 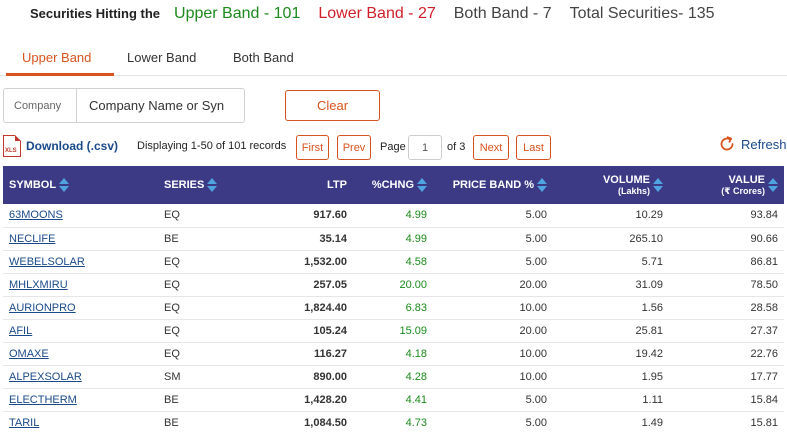 What do you see at coordinates (493, 185) in the screenshot?
I see `col-price-band: PRICE BAND %` at bounding box center [493, 185].